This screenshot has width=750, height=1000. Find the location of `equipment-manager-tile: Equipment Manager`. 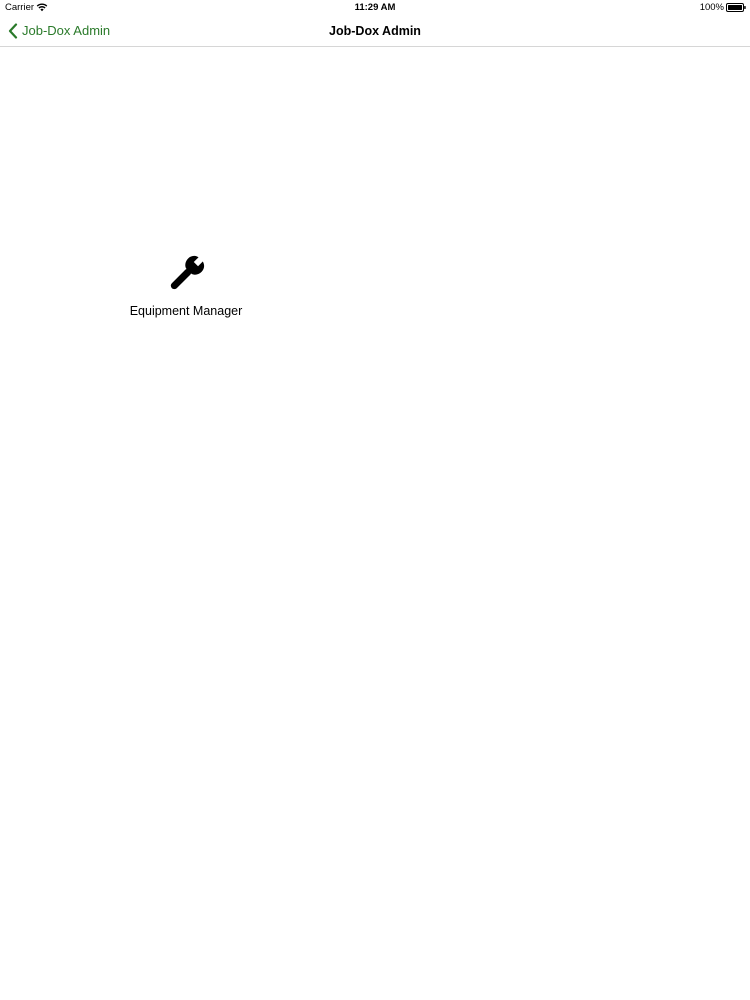

equipment-manager-tile: Equipment Manager is located at coordinates (186, 287).